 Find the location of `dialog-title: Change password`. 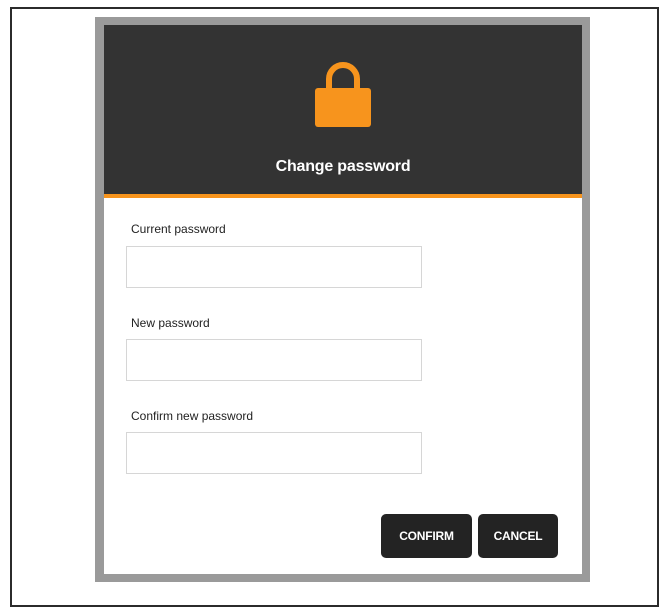

dialog-title: Change password is located at coordinates (343, 166).